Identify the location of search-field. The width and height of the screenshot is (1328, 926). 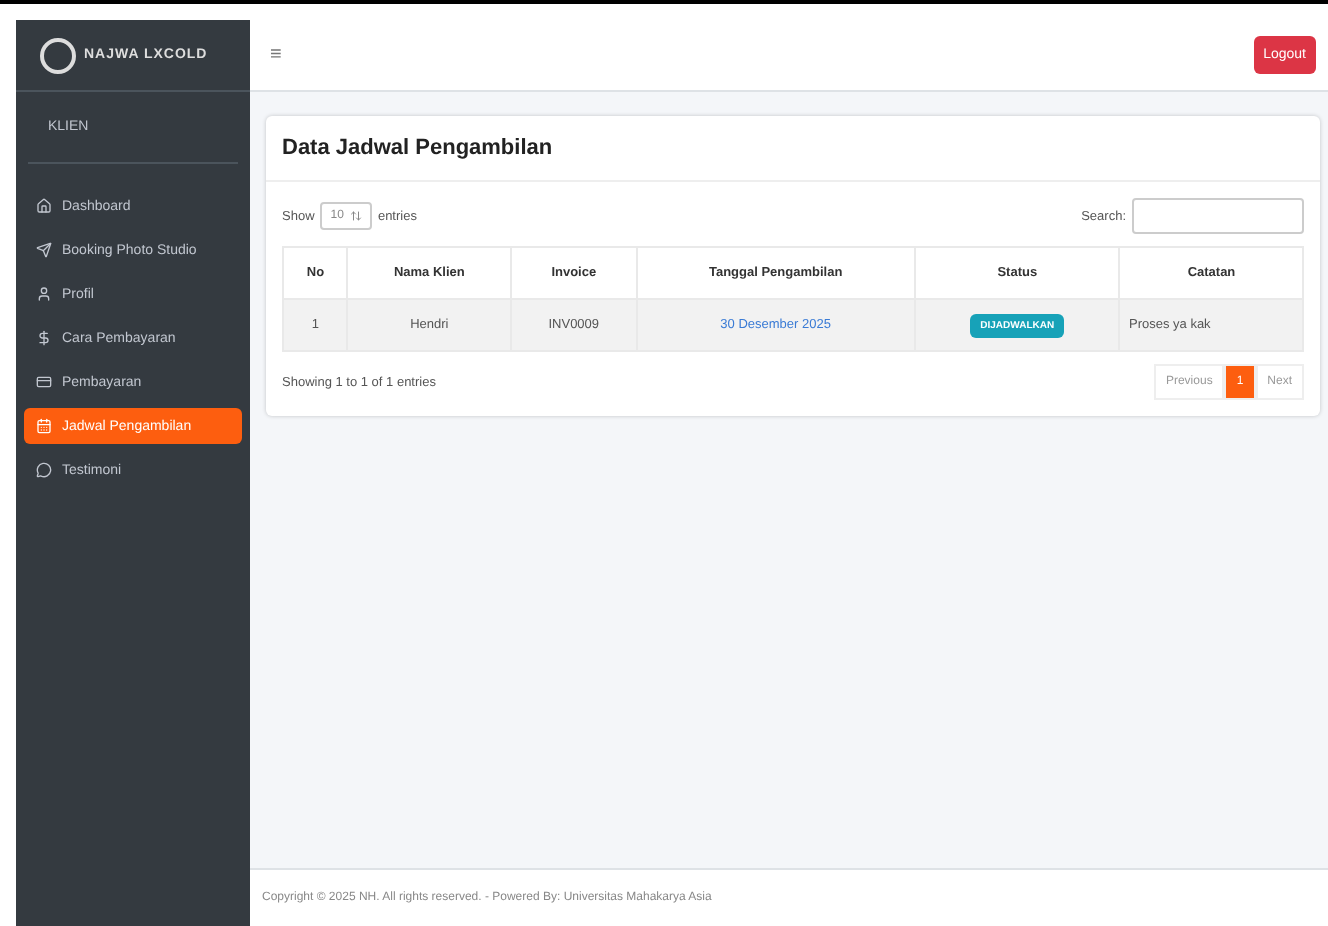
(1218, 216).